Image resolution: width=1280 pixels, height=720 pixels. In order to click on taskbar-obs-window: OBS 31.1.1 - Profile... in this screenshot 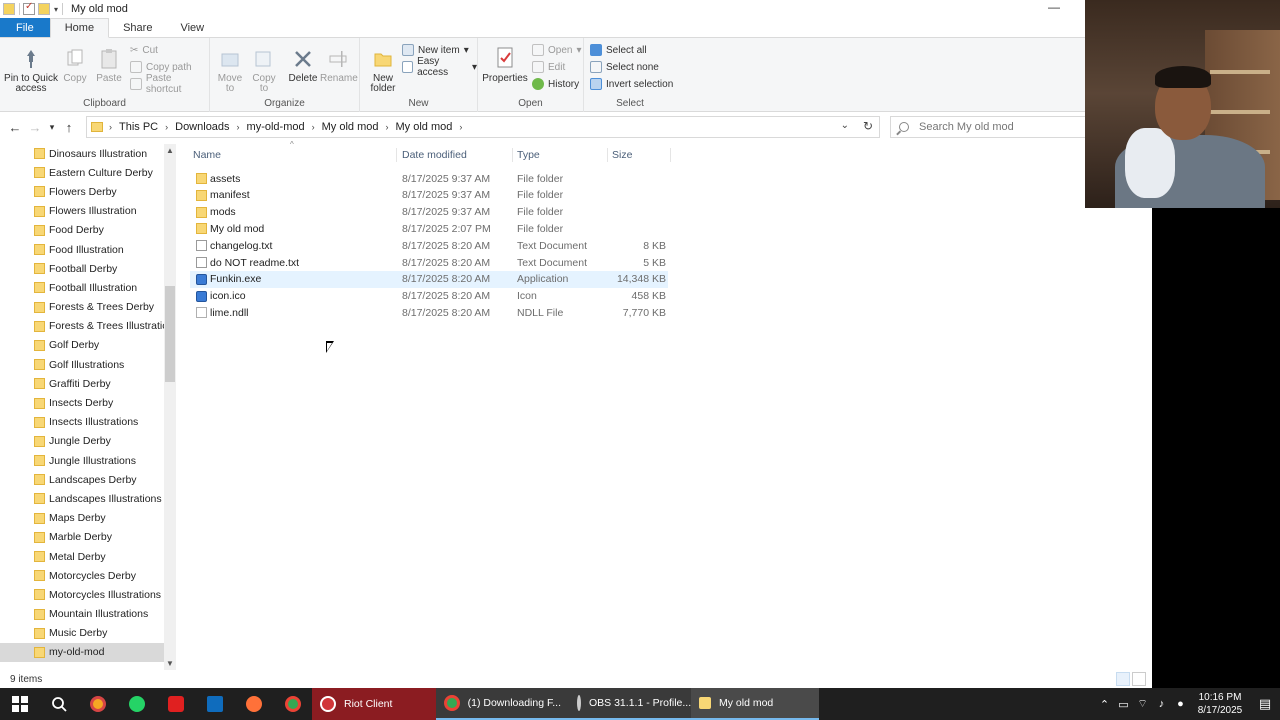, I will do `click(630, 704)`.